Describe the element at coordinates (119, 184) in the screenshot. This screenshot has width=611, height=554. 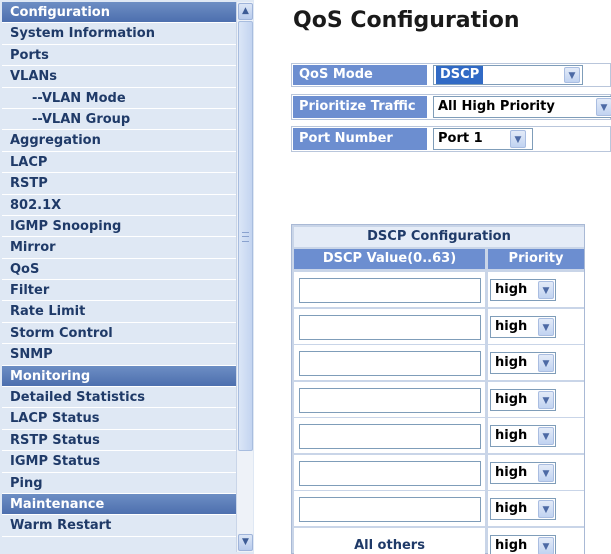
I see `sidebar-item-rstp: RSTP` at that location.